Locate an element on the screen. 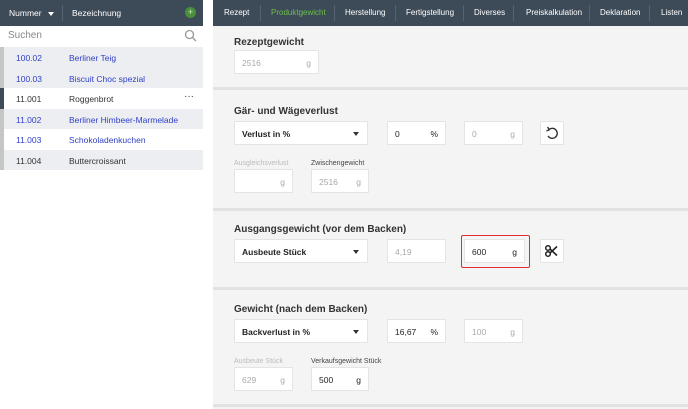  verlust-type-value: Verlust in % is located at coordinates (266, 134).